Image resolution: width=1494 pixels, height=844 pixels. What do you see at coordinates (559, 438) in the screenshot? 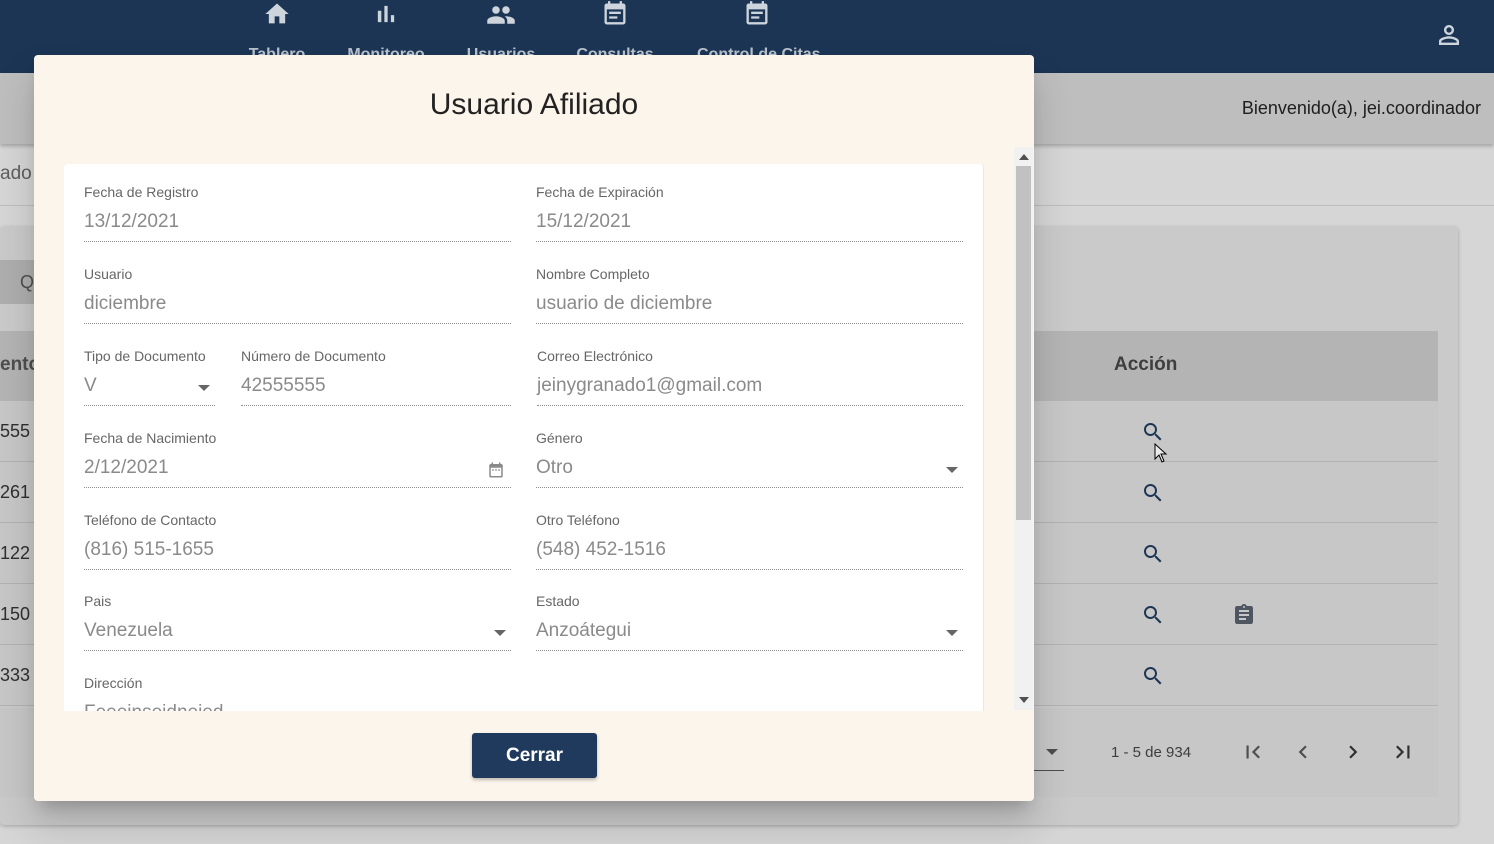
I see `field-label: Género` at bounding box center [559, 438].